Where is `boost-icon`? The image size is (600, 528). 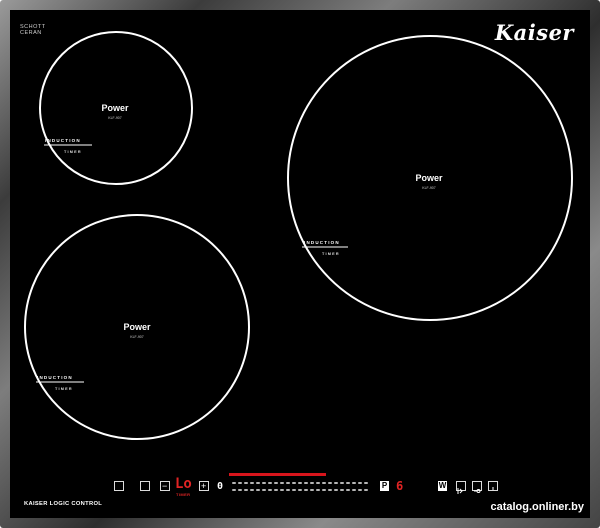 boost-icon is located at coordinates (460, 491).